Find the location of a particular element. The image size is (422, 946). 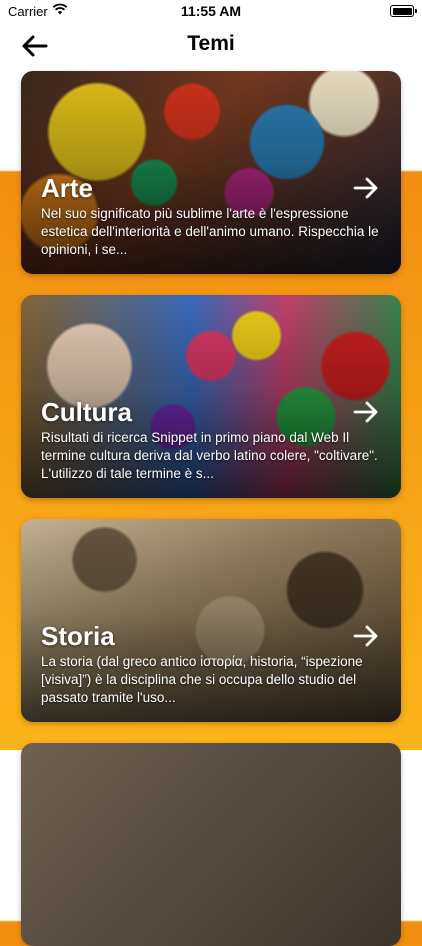

topic-title: Cultura is located at coordinates (86, 412).